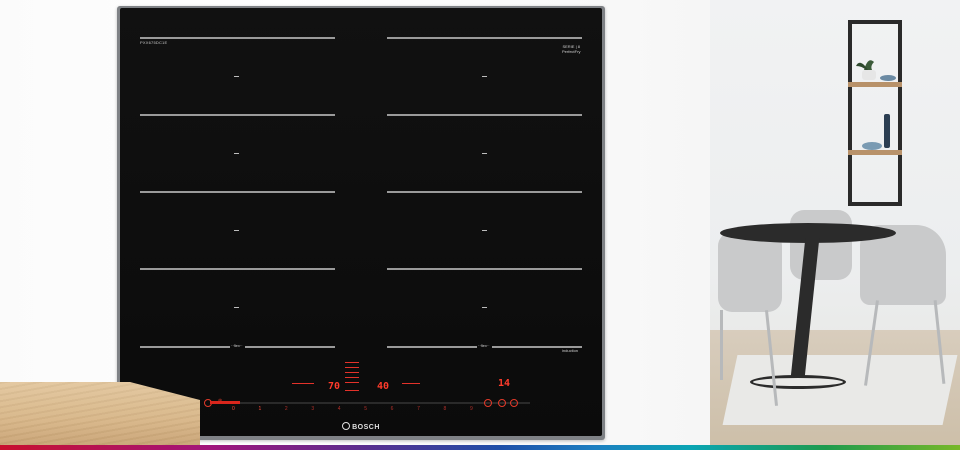 Image resolution: width=960 pixels, height=450 pixels. I want to click on model-label: PXX675DC1E, so click(154, 42).